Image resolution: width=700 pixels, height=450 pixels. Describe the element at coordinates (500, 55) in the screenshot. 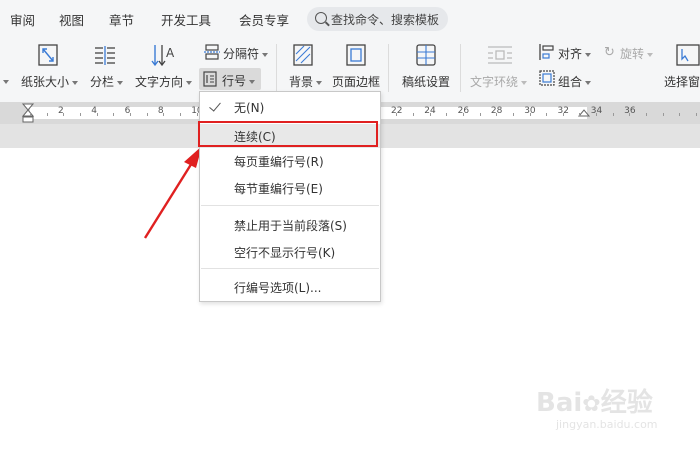

I see `text-wrap-icon` at that location.